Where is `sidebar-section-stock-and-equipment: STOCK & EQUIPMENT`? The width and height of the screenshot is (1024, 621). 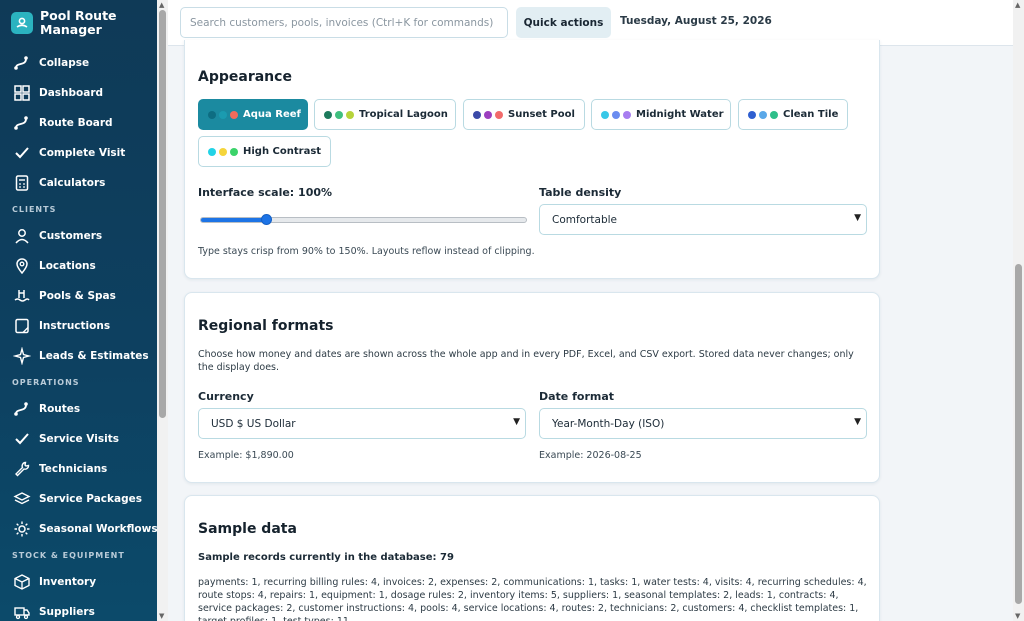
sidebar-section-stock-and-equipment: STOCK & EQUIPMENT is located at coordinates (68, 555).